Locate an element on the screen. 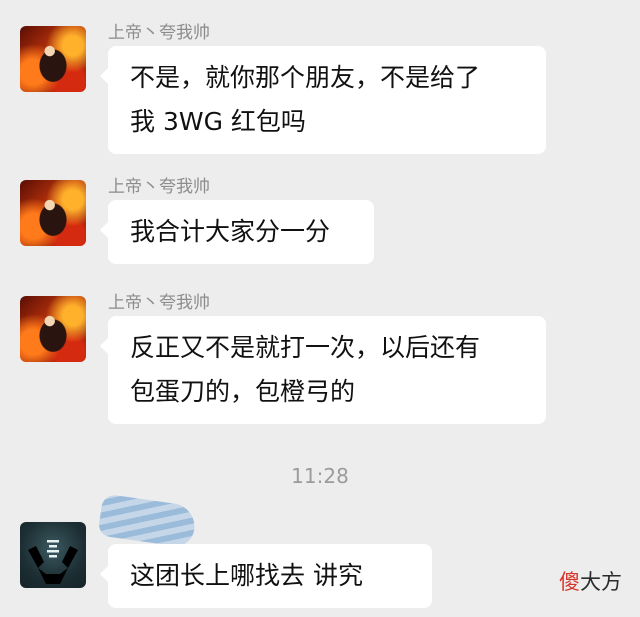 This screenshot has height=617, width=640. timestamp: 11:28 is located at coordinates (320, 476).